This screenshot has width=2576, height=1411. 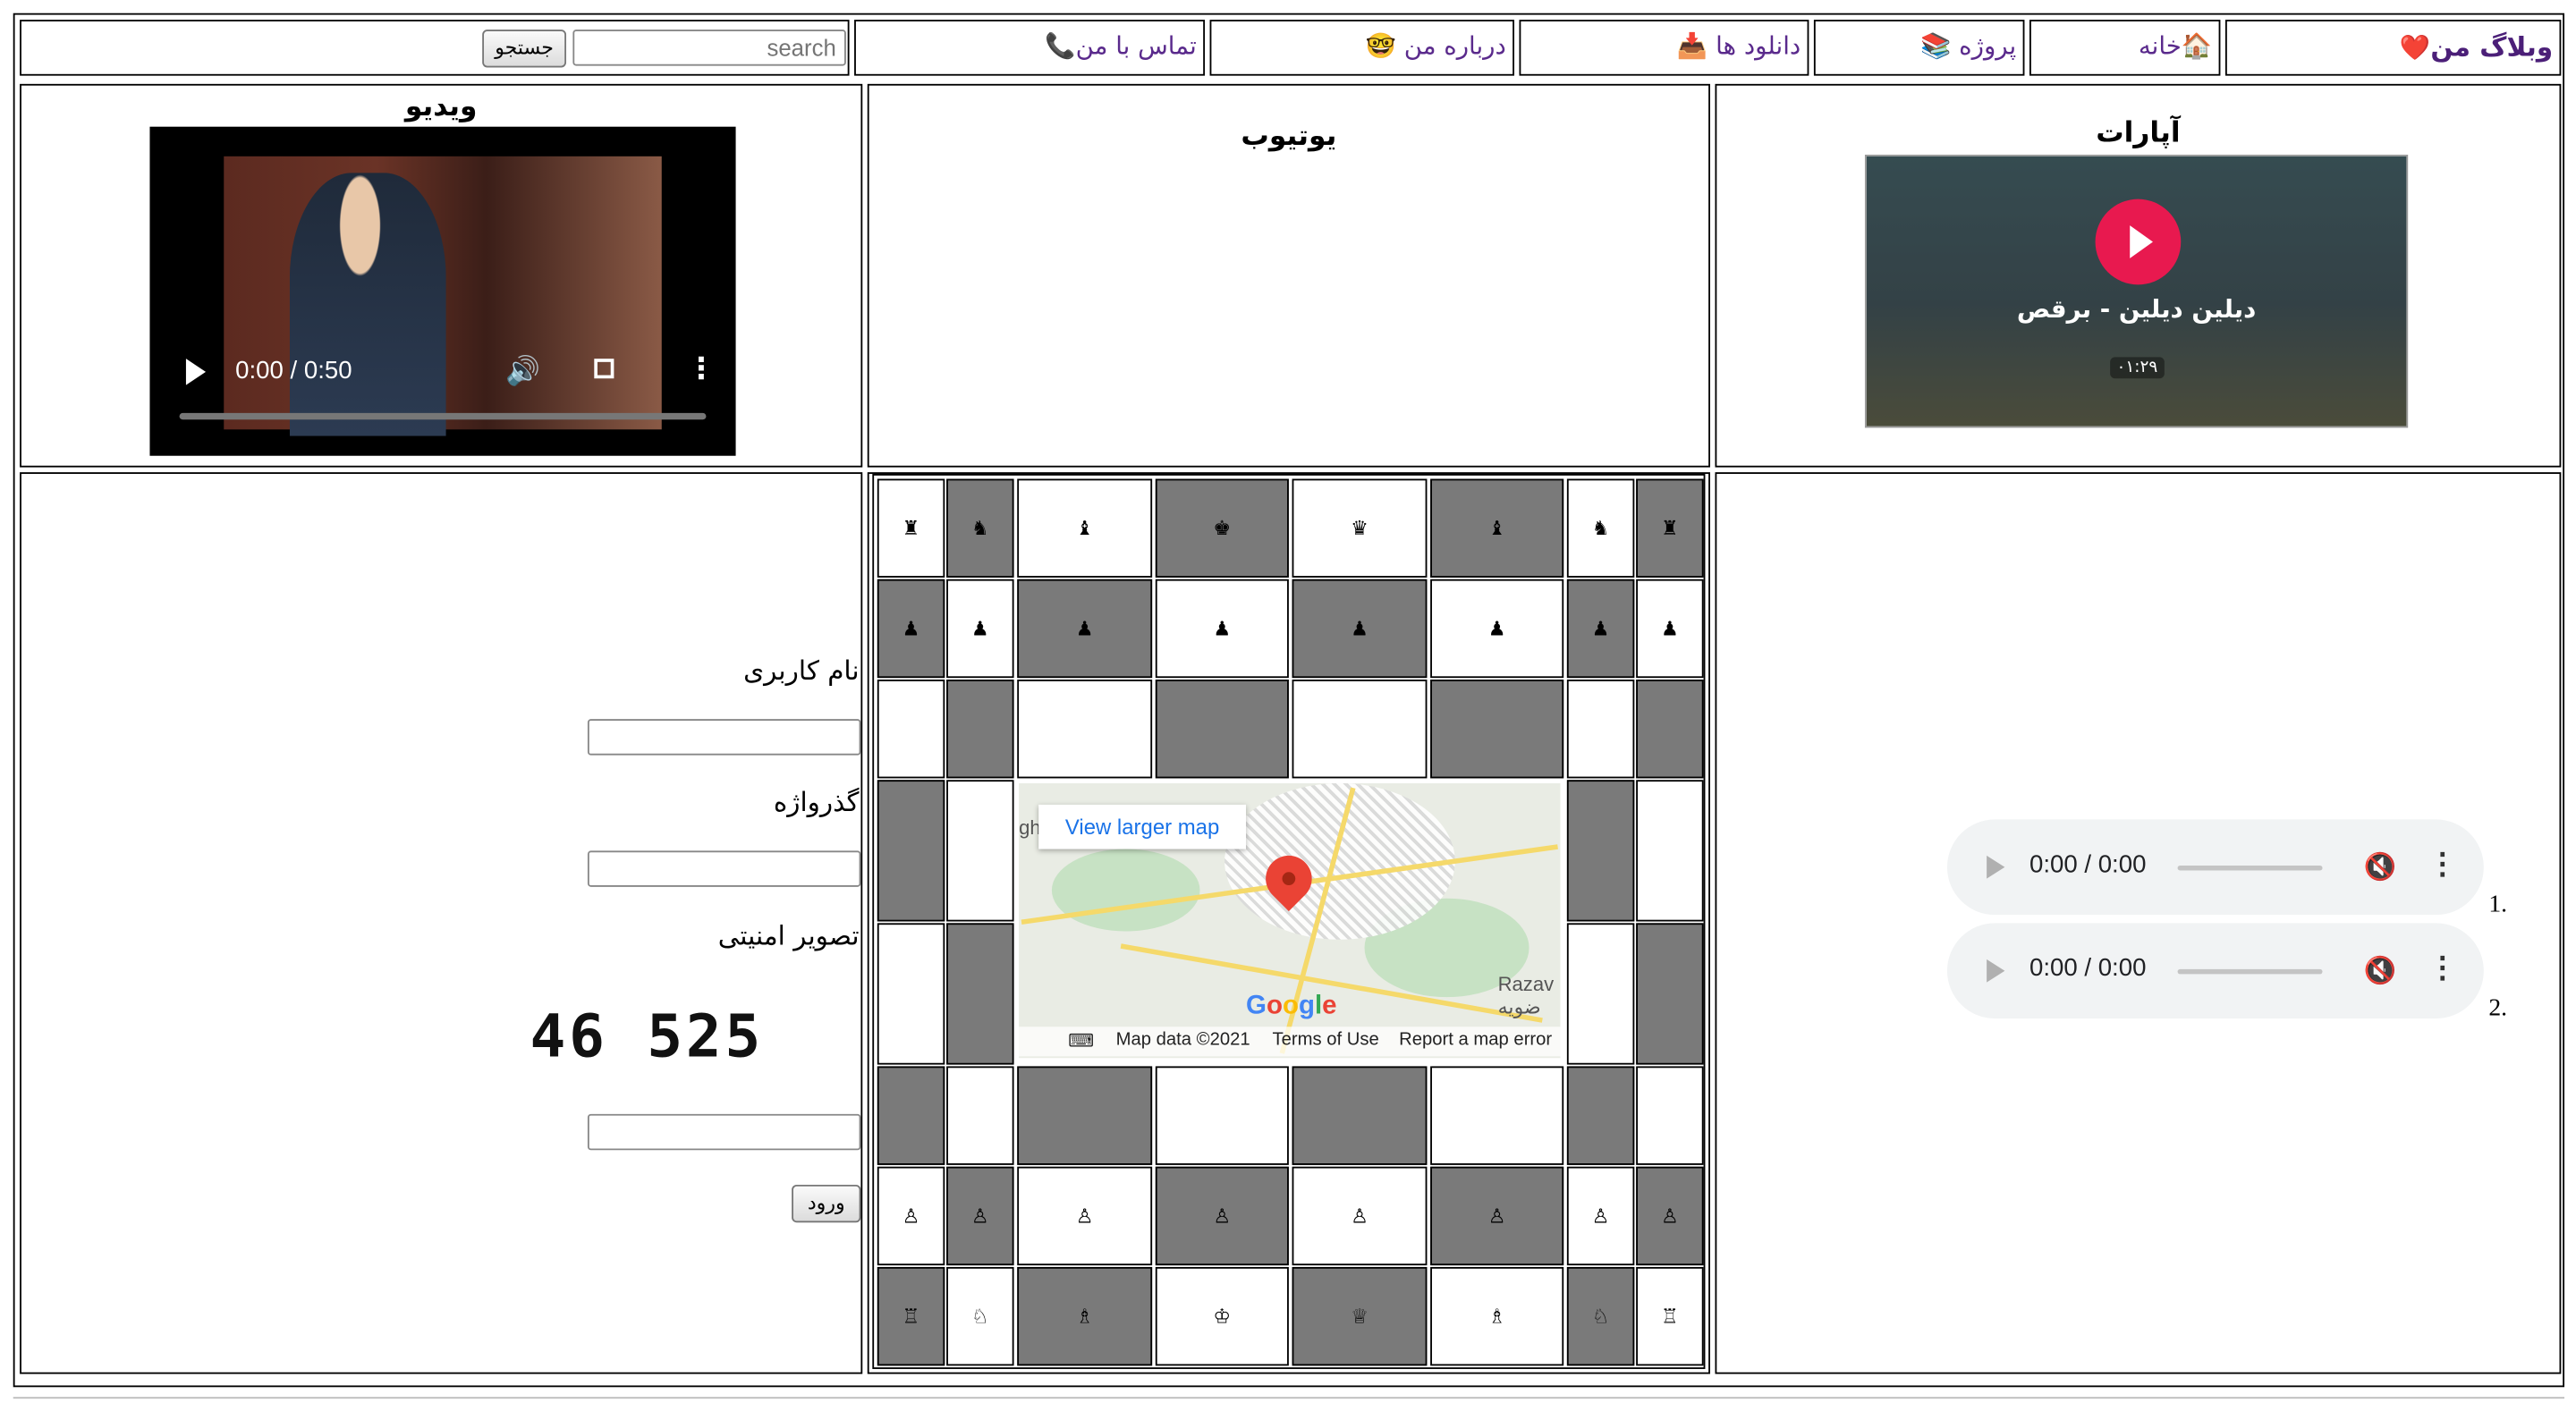 What do you see at coordinates (1360, 528) in the screenshot?
I see `chess-square: ♛` at bounding box center [1360, 528].